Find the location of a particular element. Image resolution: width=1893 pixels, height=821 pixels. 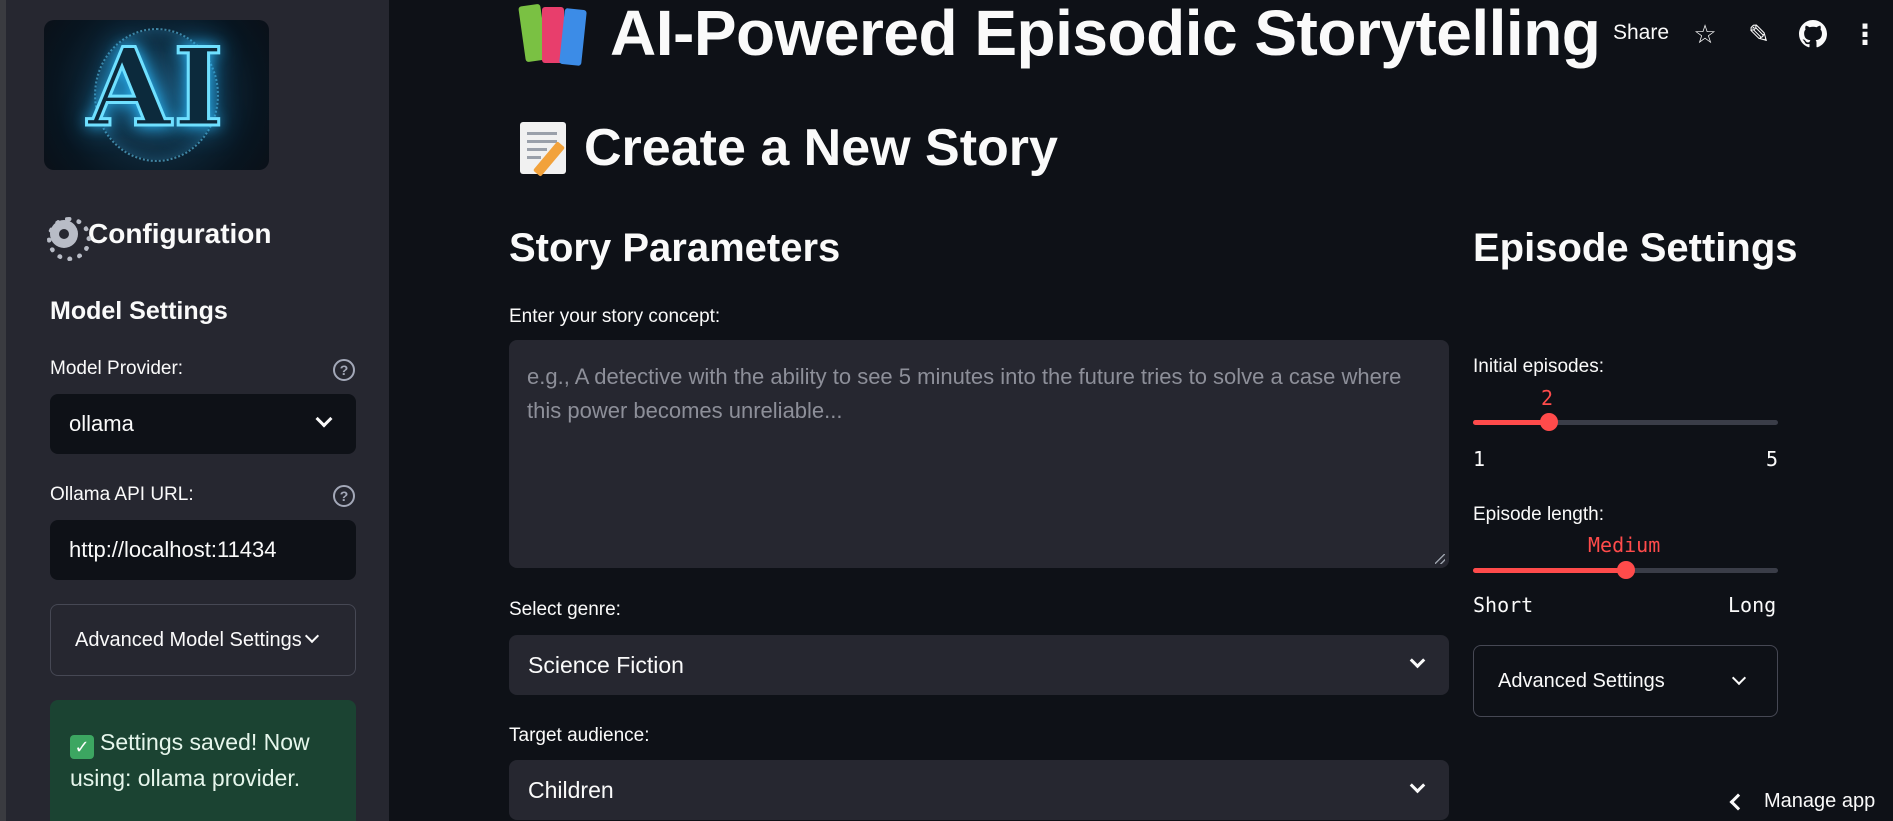

model-provider-label: Model Provider: is located at coordinates (117, 368).